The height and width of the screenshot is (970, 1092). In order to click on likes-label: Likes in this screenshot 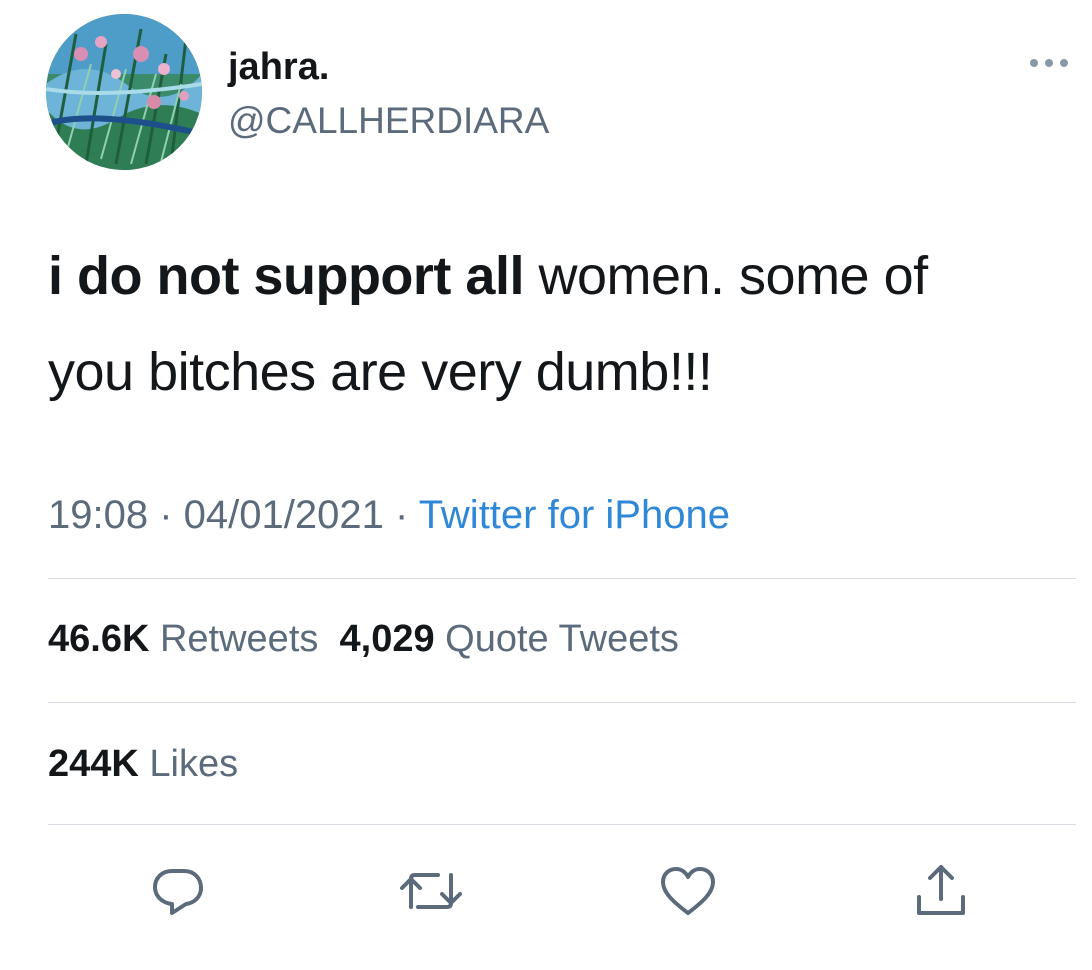, I will do `click(194, 764)`.